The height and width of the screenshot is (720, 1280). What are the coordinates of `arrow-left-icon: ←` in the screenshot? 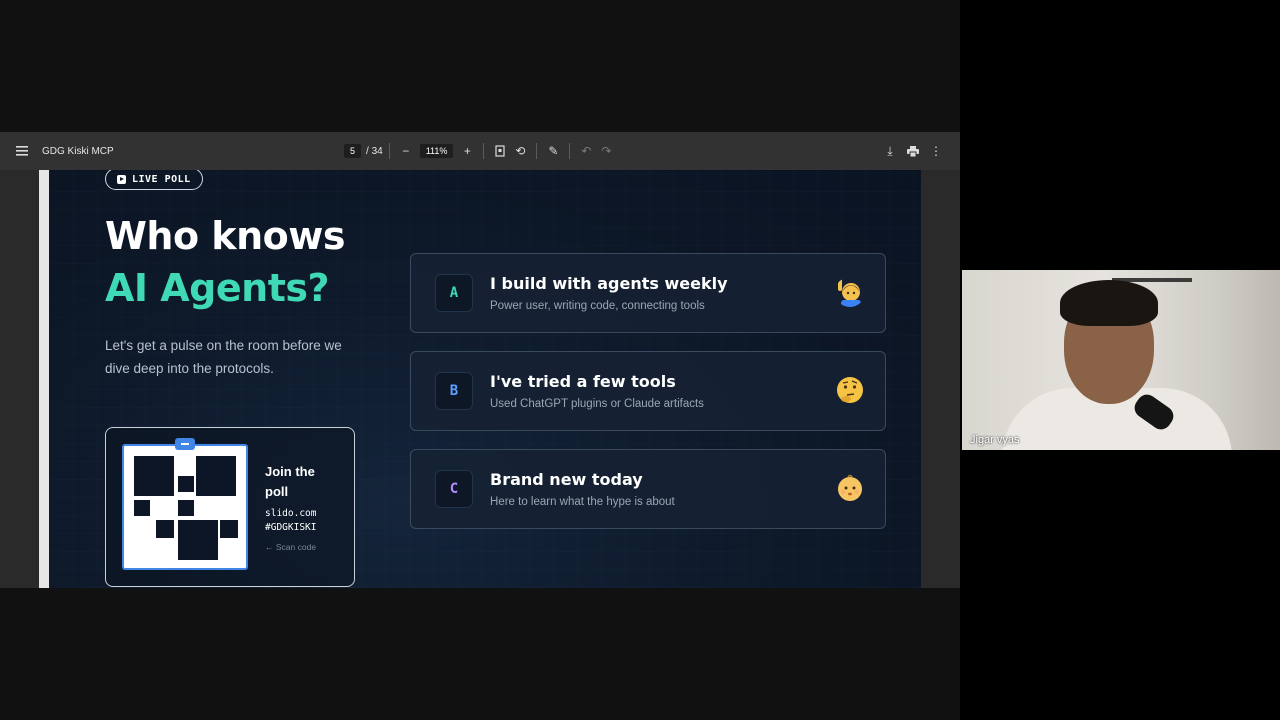 It's located at (269, 547).